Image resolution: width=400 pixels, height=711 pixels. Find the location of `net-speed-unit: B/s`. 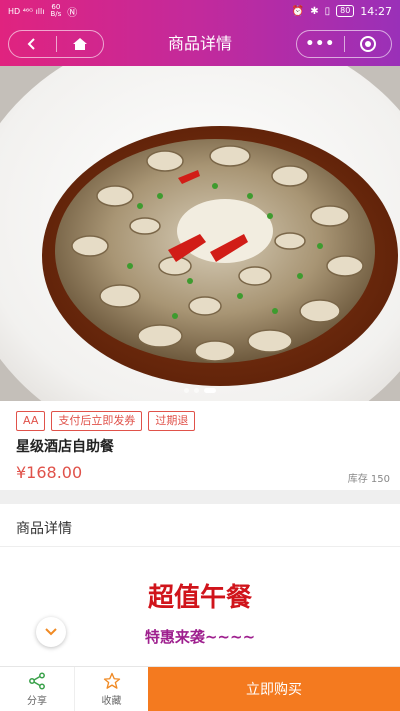

net-speed-unit: B/s is located at coordinates (56, 14).